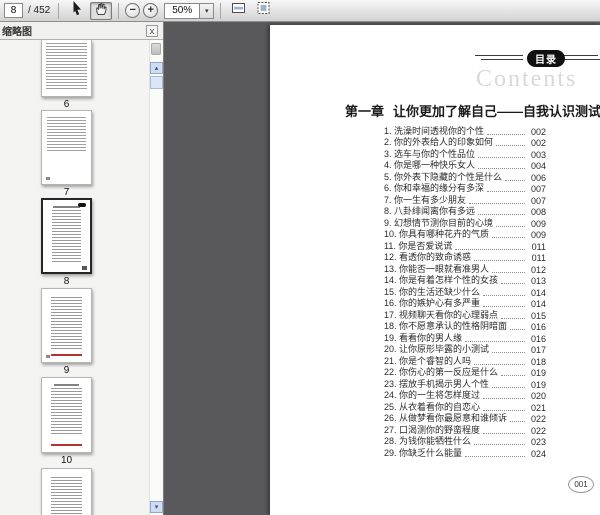  I want to click on fit-width-icon, so click(238, 10).